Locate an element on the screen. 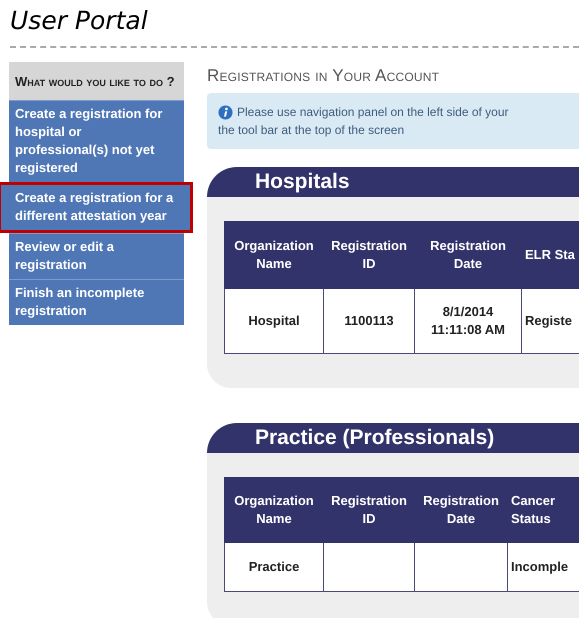 The image size is (579, 618). section-heading: Registrations in Your Account is located at coordinates (323, 76).